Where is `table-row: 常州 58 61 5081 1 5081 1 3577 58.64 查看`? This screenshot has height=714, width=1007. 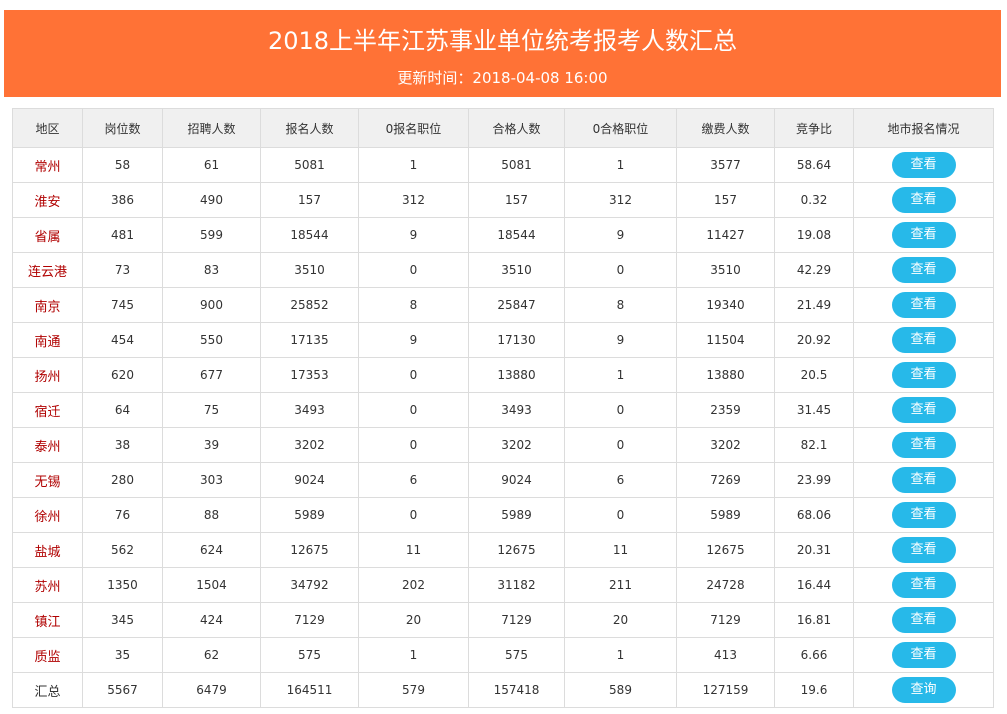
table-row: 常州 58 61 5081 1 5081 1 3577 58.64 查看 is located at coordinates (503, 165).